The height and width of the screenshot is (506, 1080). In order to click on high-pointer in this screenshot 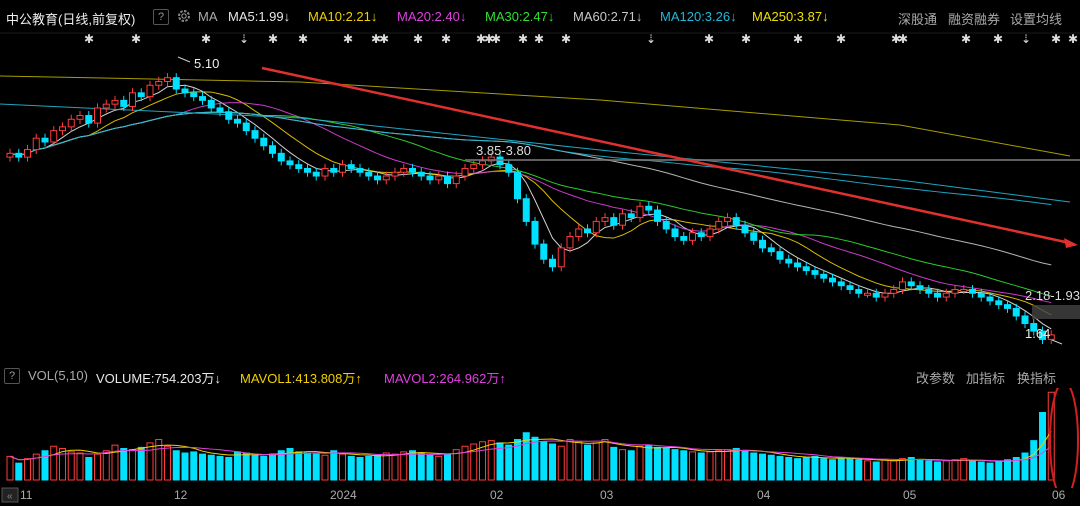, I will do `click(184, 59)`.